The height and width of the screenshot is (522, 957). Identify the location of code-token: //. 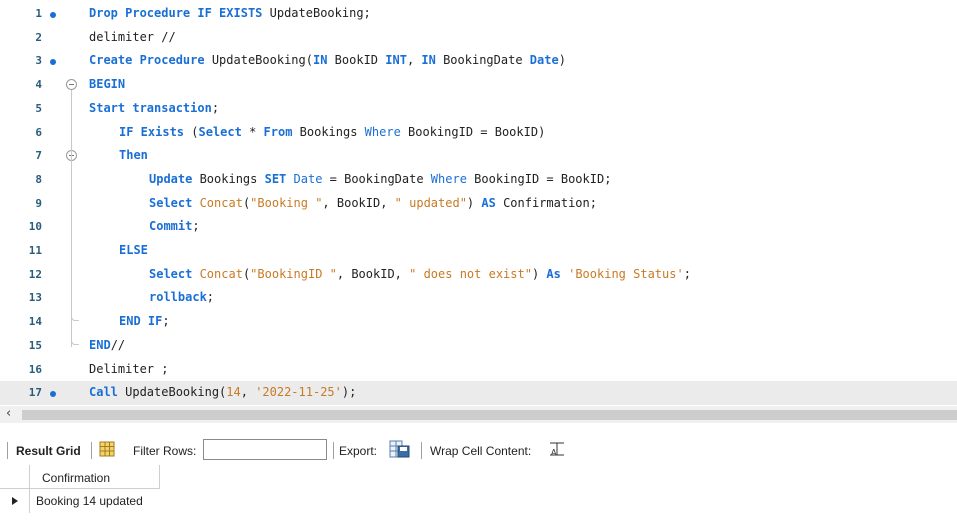
(118, 344).